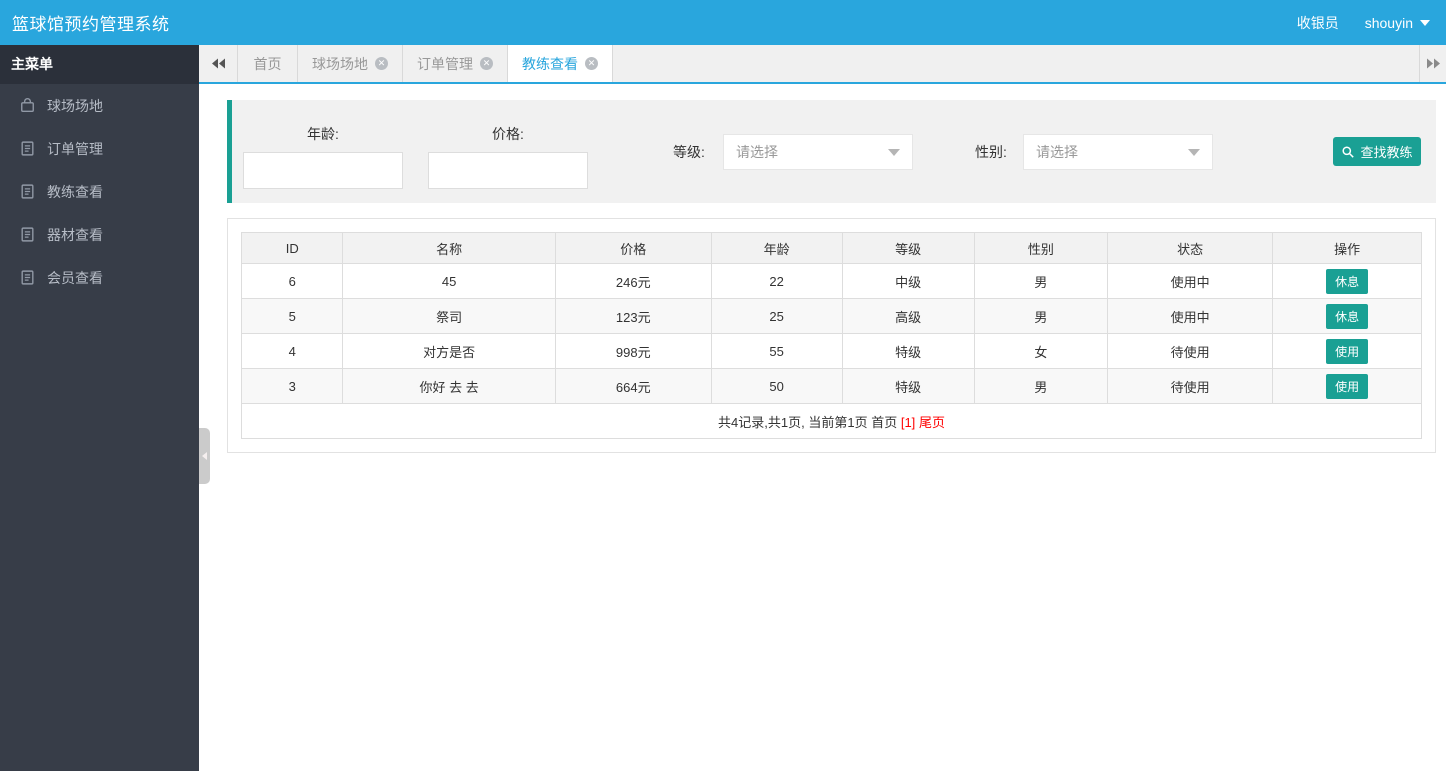 This screenshot has width=1446, height=771. Describe the element at coordinates (75, 191) in the screenshot. I see `sidebar-item-label: 教练查看` at that location.